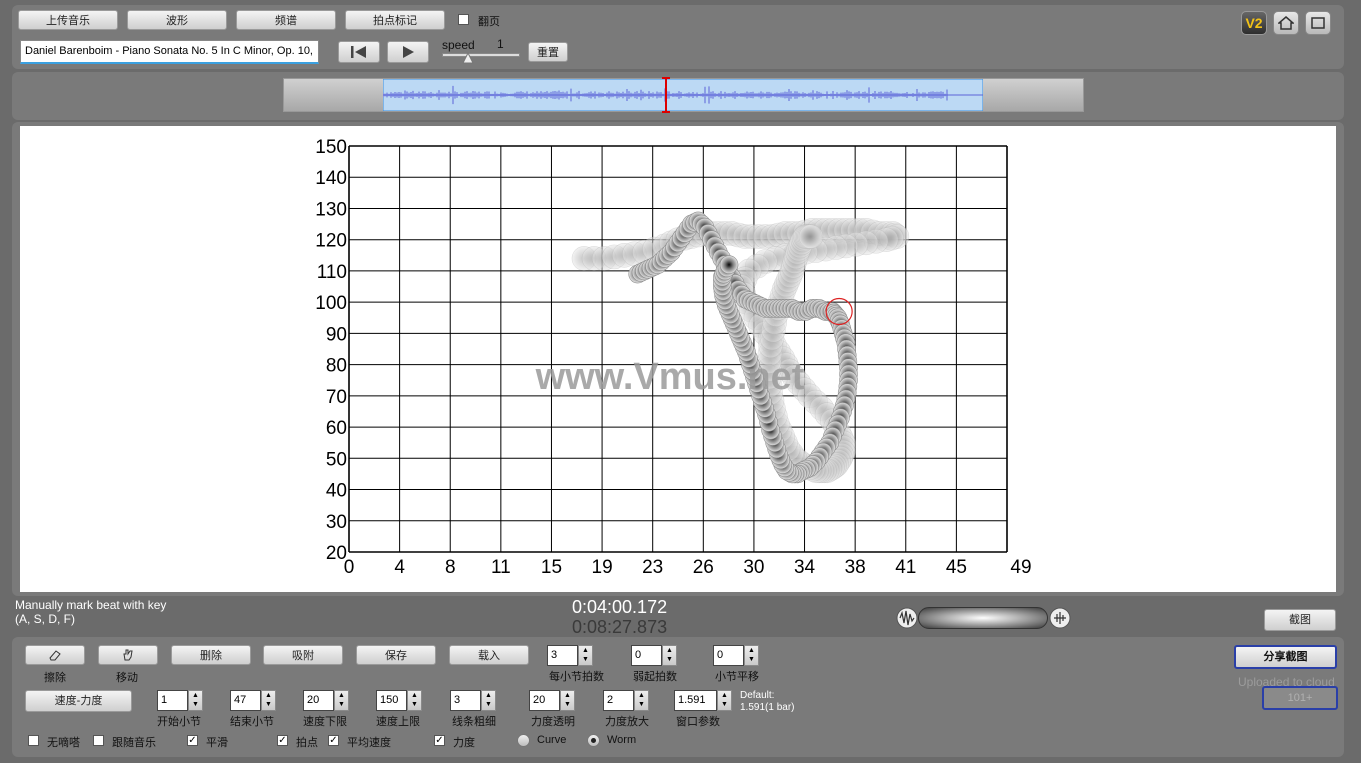  Describe the element at coordinates (622, 740) in the screenshot. I see `worm-label: Worm` at that location.